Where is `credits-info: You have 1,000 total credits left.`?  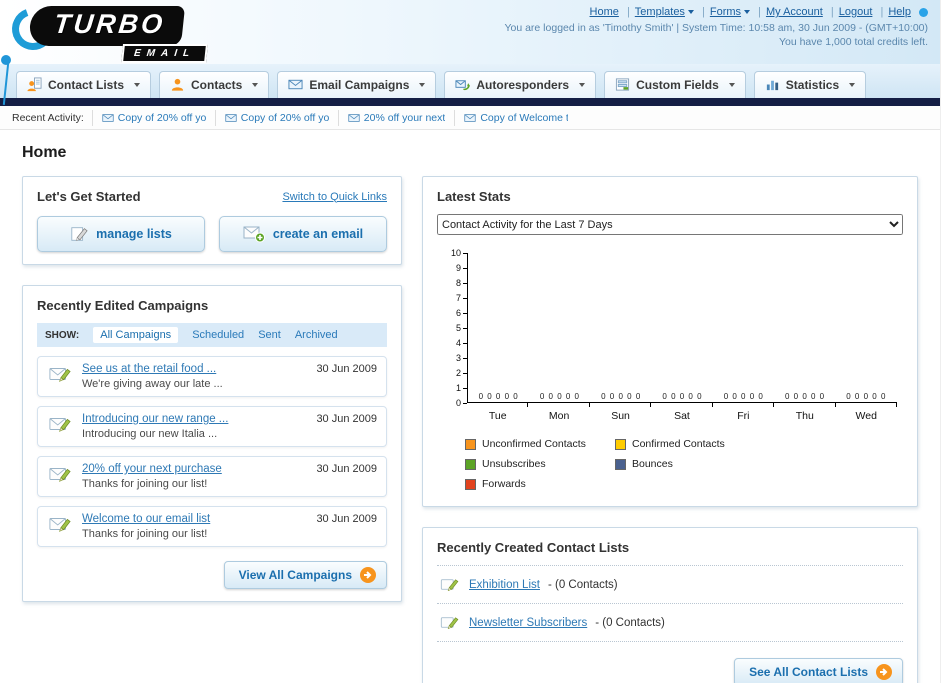
credits-info: You have 1,000 total credits left. is located at coordinates (853, 42).